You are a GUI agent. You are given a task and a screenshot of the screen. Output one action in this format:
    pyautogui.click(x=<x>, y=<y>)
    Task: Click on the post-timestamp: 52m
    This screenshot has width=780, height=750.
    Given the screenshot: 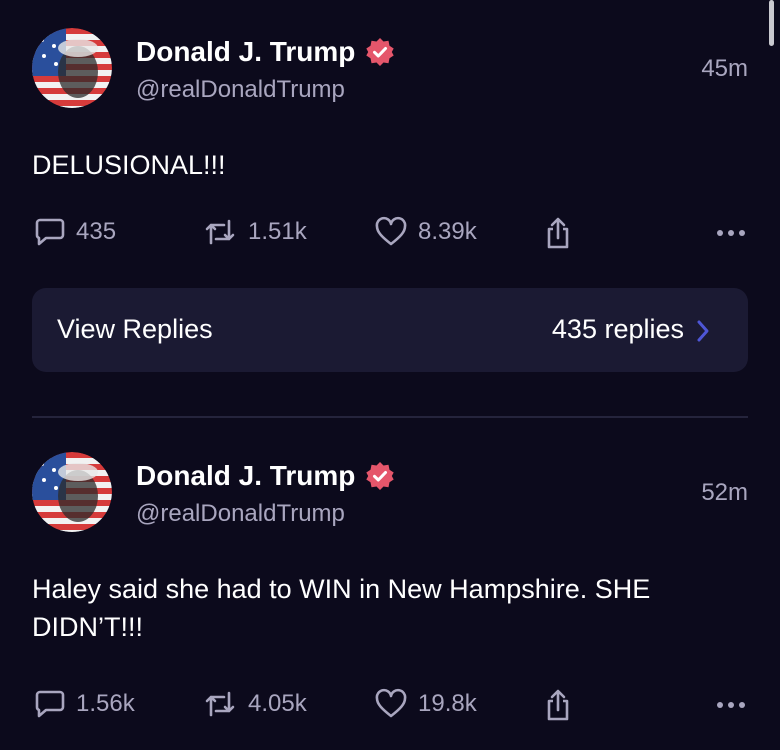 What is the action you would take?
    pyautogui.click(x=724, y=492)
    